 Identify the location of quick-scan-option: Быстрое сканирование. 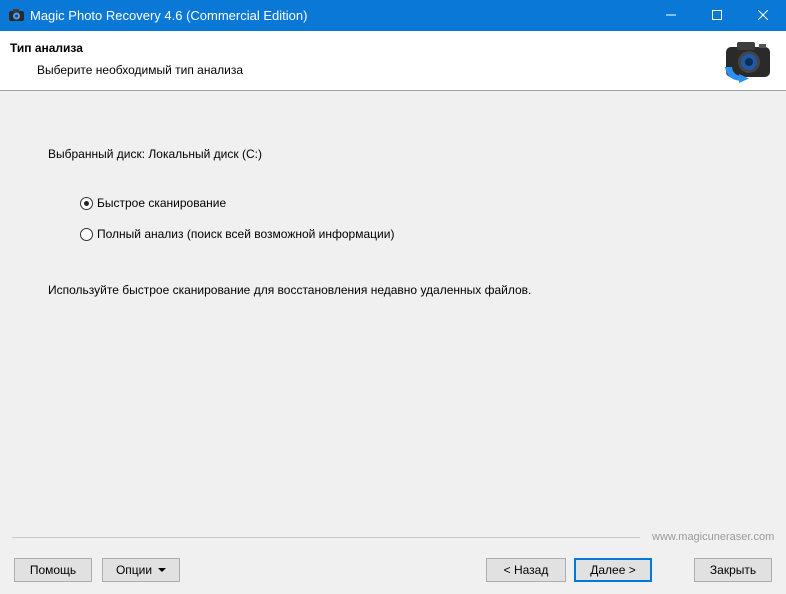
(153, 203).